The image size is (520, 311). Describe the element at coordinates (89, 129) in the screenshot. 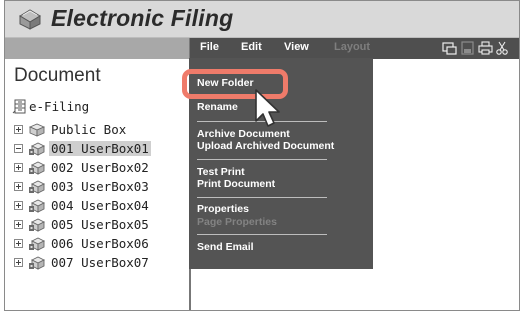

I see `tree-item-label: Public Box` at that location.